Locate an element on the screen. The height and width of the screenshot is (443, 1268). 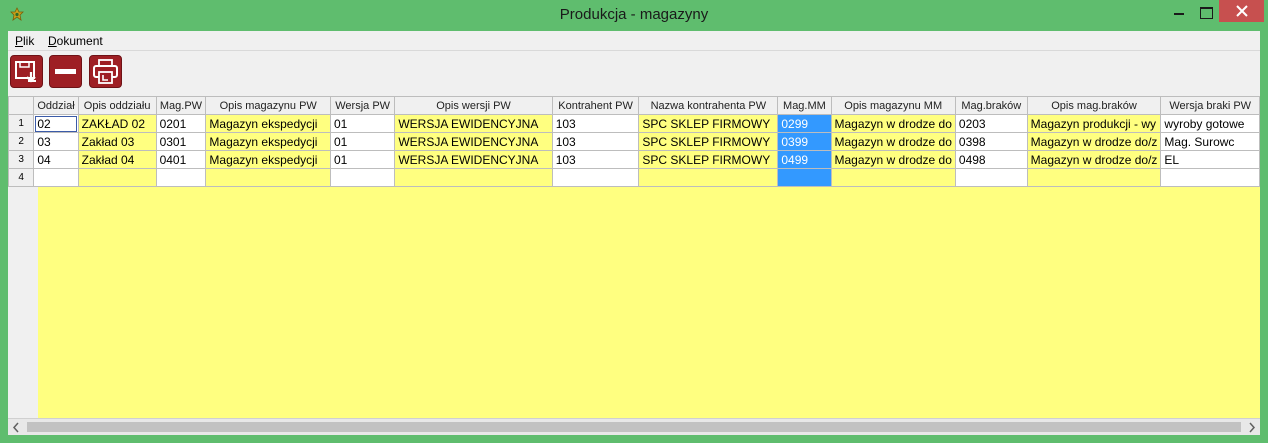
cell: 03 is located at coordinates (56, 141).